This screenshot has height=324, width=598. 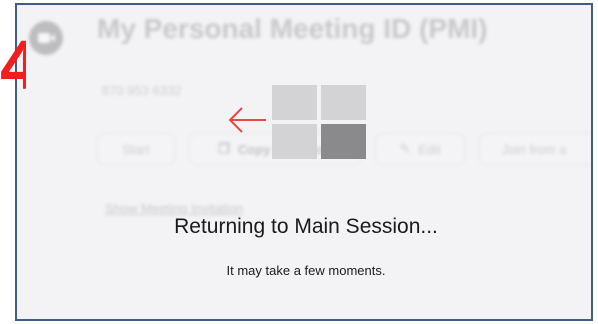 I want to click on pencil-icon: ✎, so click(x=405, y=148).